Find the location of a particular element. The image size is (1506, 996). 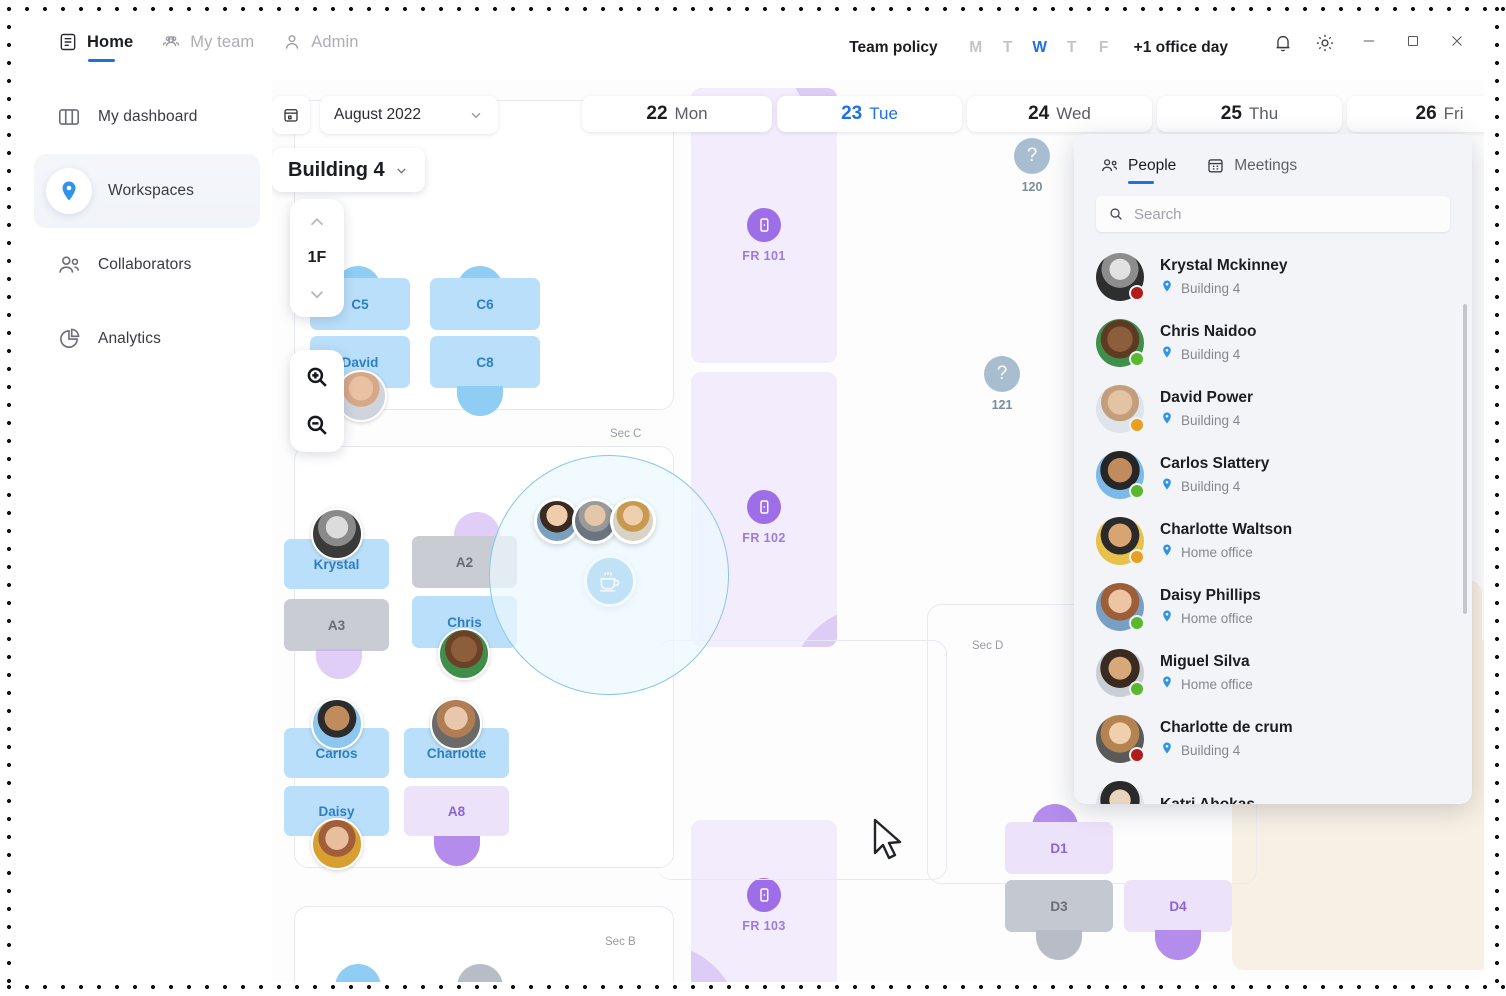

nav-tab-home: Home is located at coordinates (95, 47).